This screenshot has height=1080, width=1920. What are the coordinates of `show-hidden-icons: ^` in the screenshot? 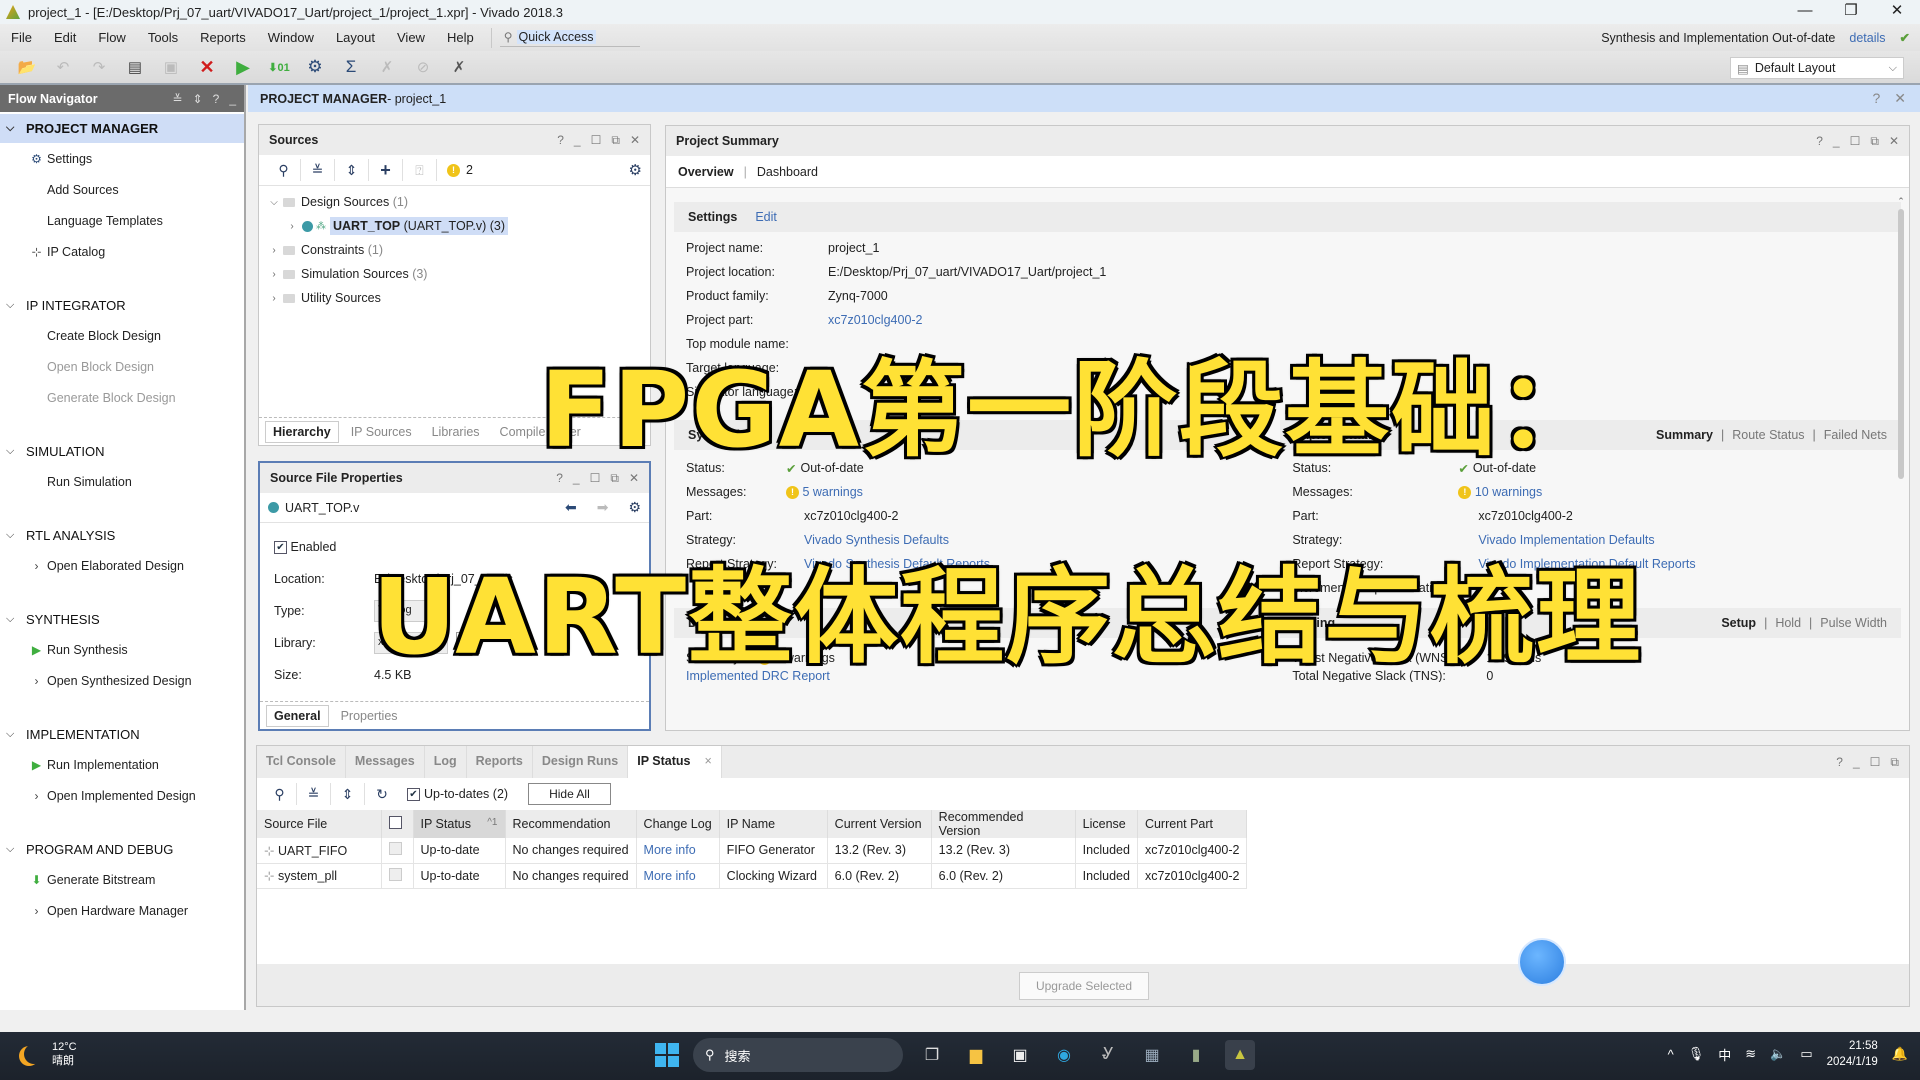 It's located at (1671, 1054).